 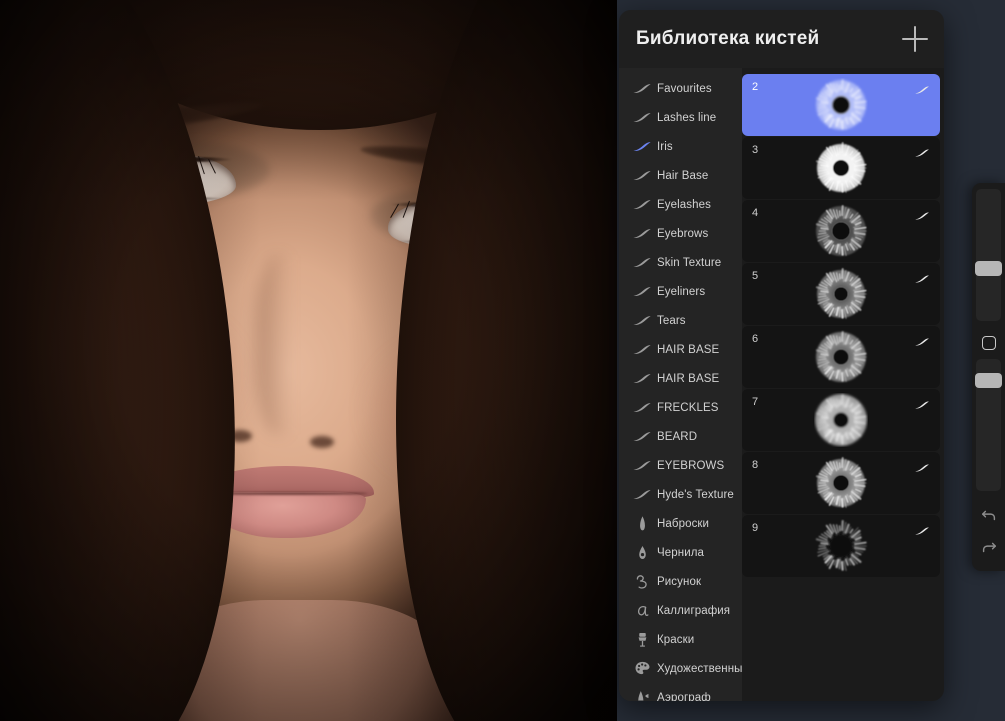 I want to click on sidebar-item-lashes-line: Lashes line, so click(x=680, y=117).